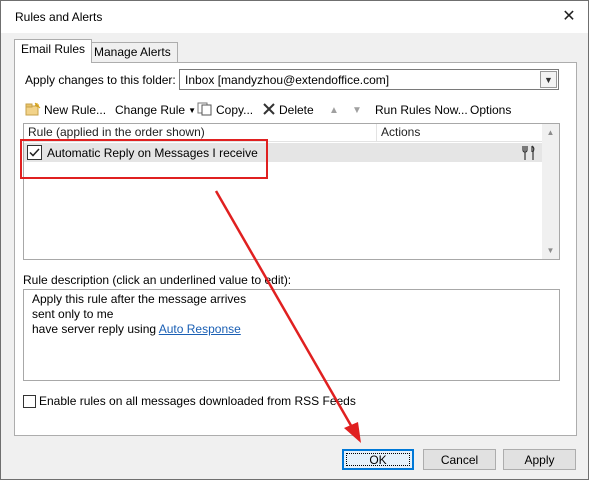 The height and width of the screenshot is (481, 589). What do you see at coordinates (59, 17) in the screenshot?
I see `window-title: Rules and Alerts` at bounding box center [59, 17].